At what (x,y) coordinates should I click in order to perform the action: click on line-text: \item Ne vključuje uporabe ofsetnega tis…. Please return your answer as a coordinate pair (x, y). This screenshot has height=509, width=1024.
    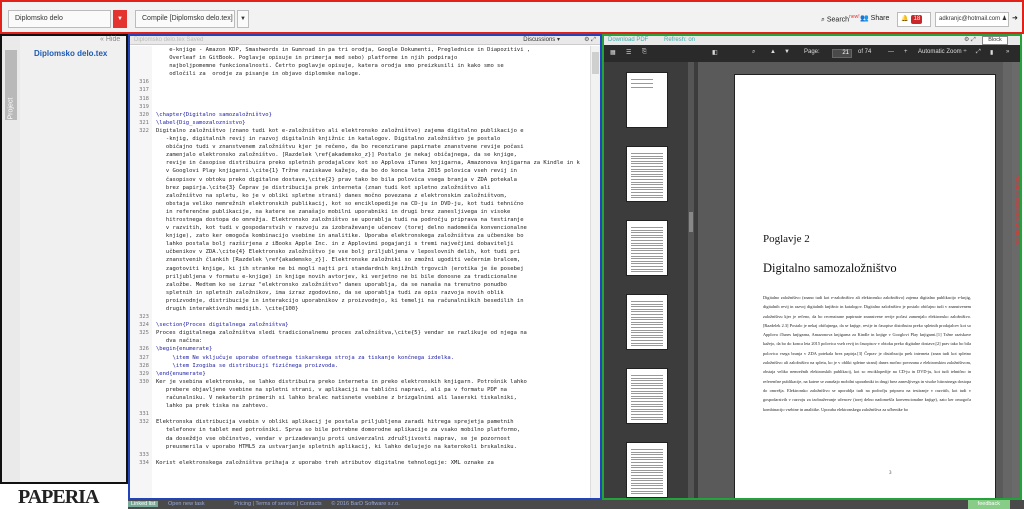
    Looking at the image, I should click on (366, 358).